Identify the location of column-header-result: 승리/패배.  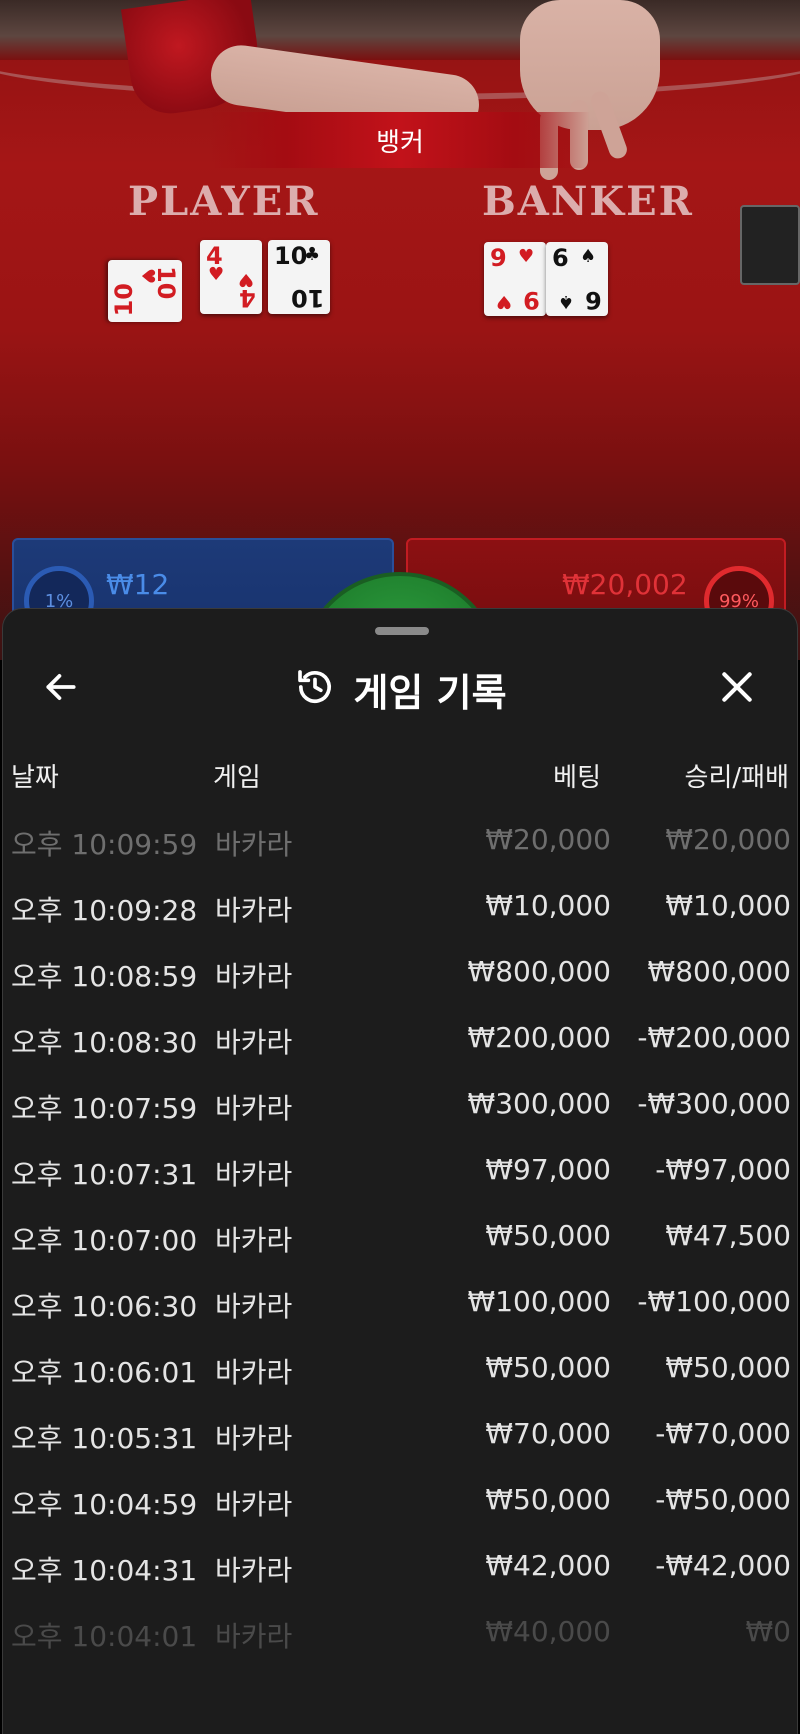
(736, 778).